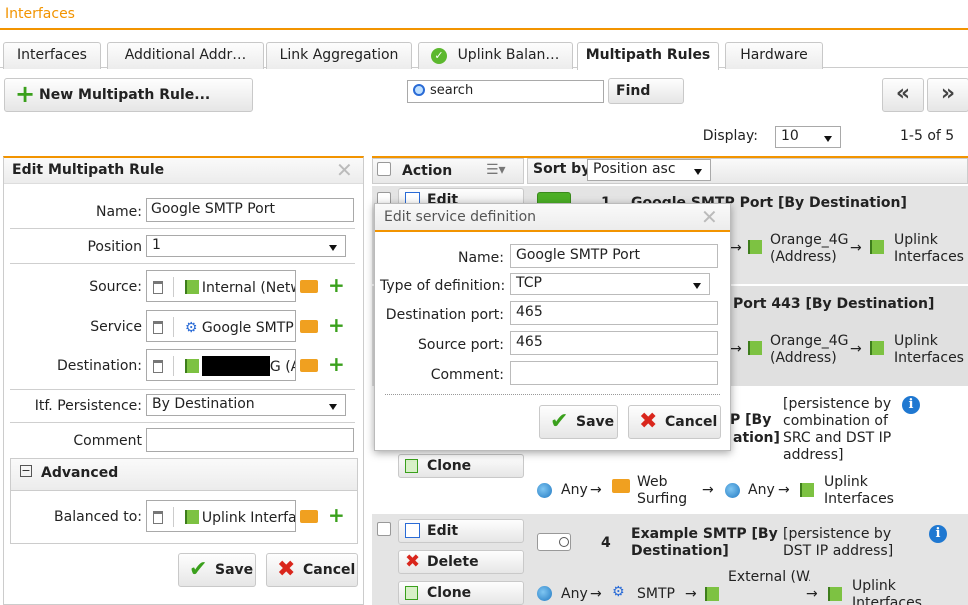 The width and height of the screenshot is (968, 605). What do you see at coordinates (246, 246) in the screenshot?
I see `position-select: 1` at bounding box center [246, 246].